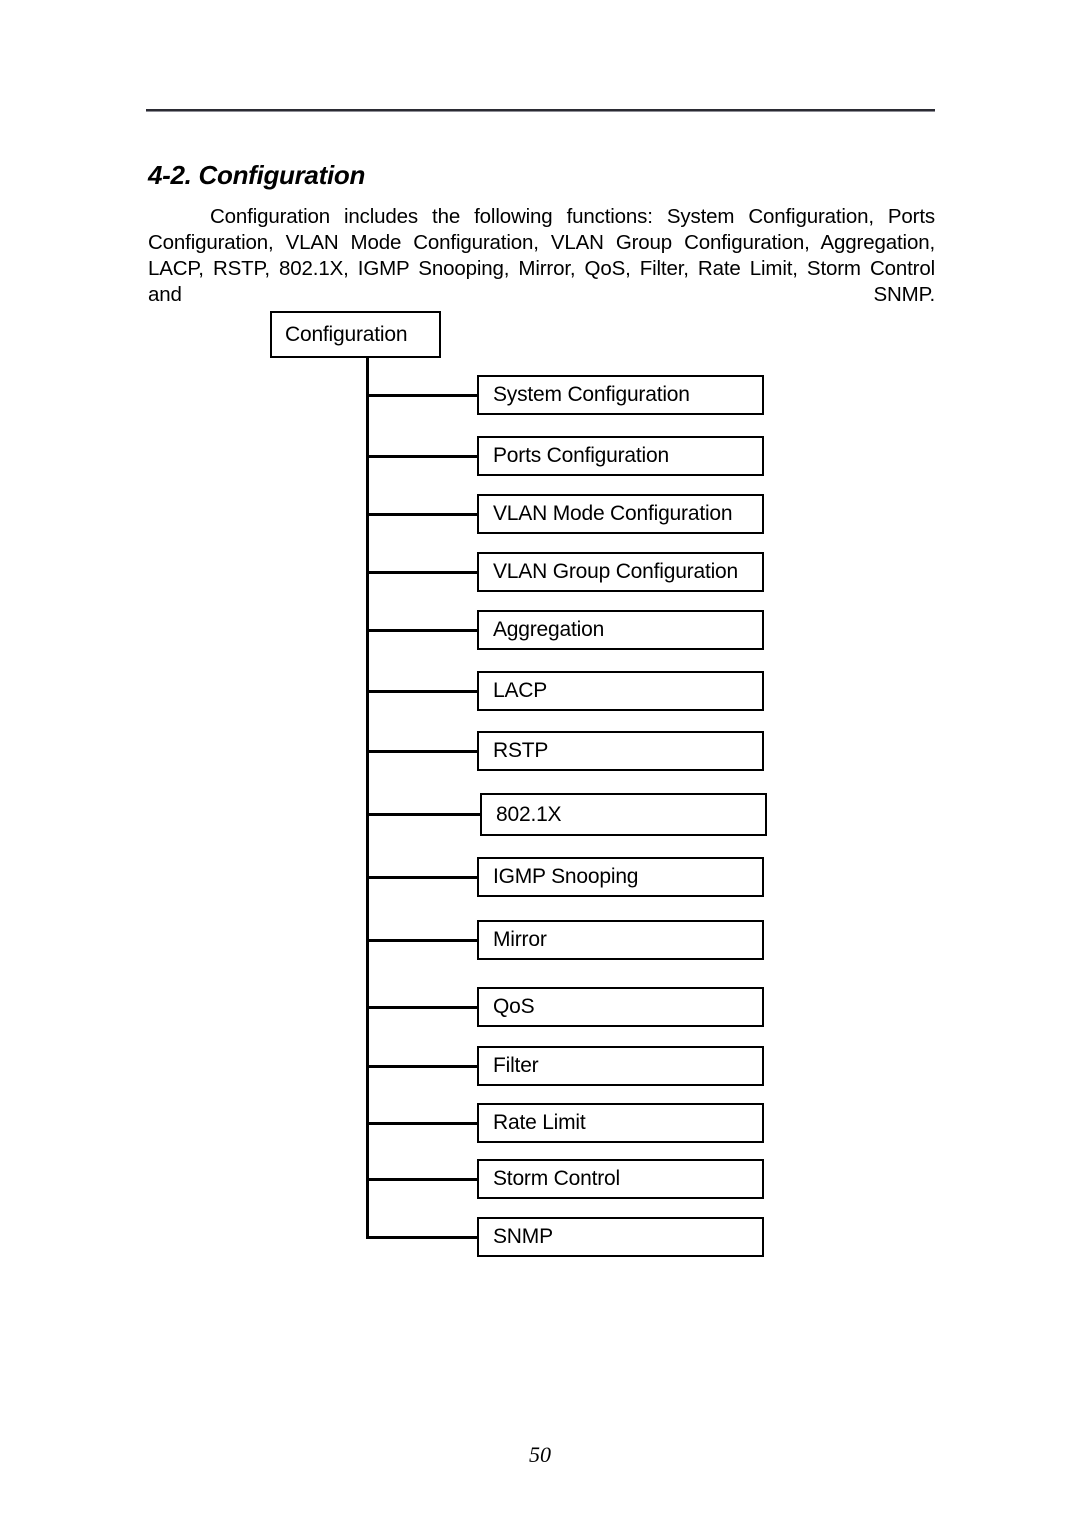 This screenshot has width=1080, height=1526. I want to click on tree-node: 802.1X, so click(623, 814).